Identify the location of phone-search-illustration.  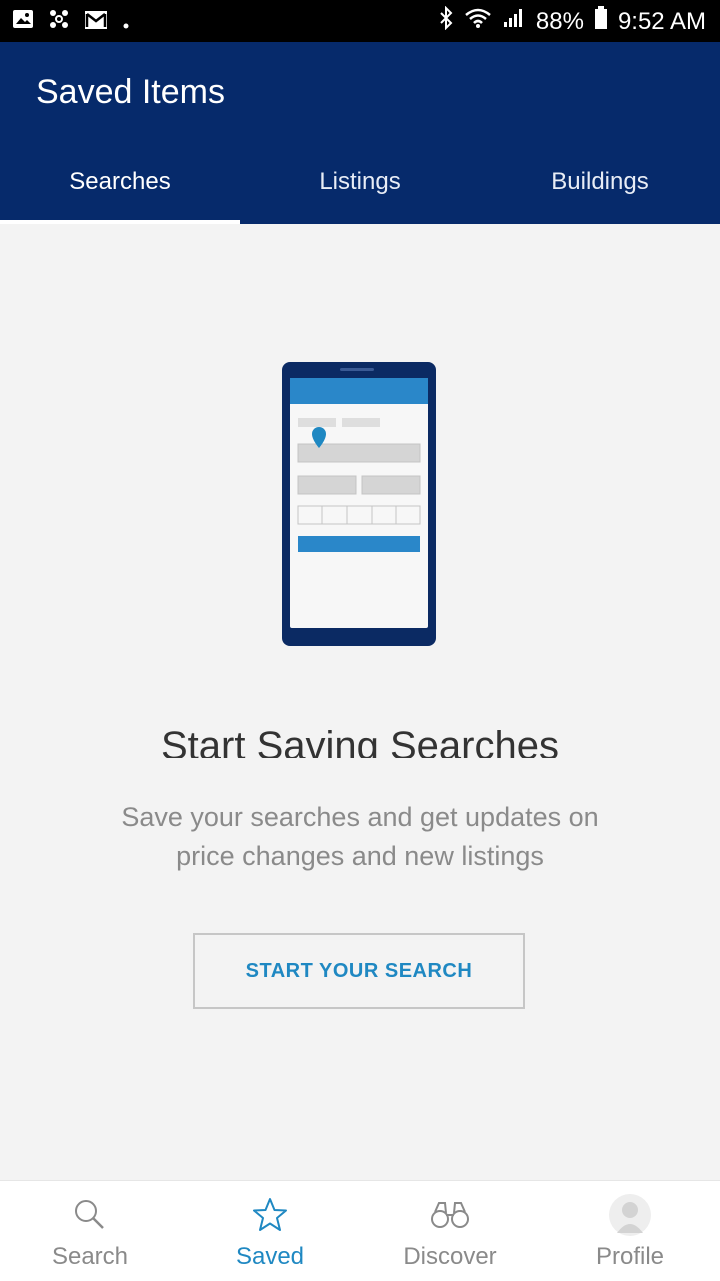
(360, 507).